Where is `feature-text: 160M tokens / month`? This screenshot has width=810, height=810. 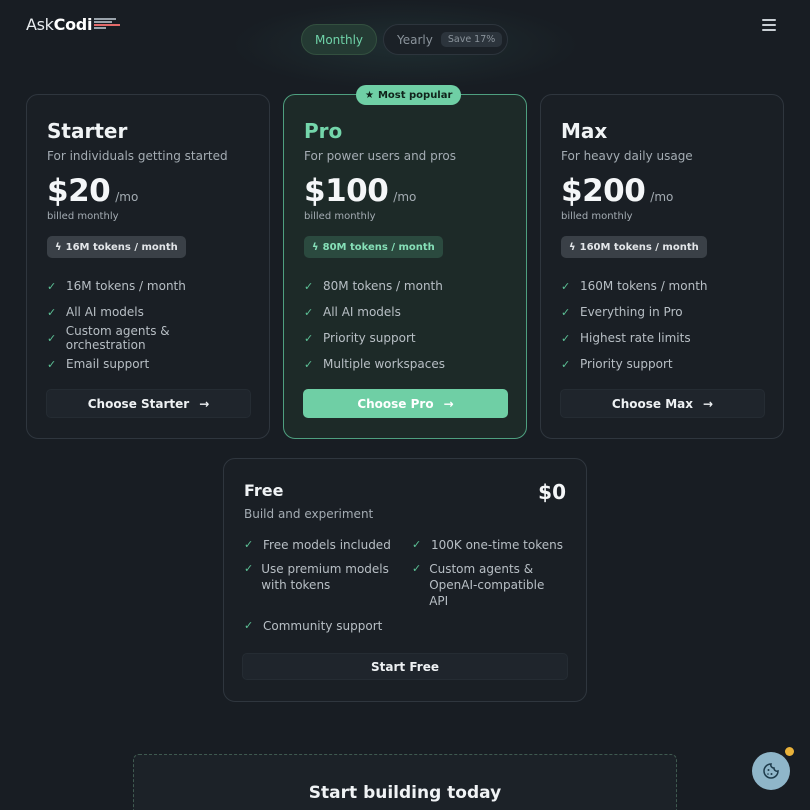
feature-text: 160M tokens / month is located at coordinates (644, 286).